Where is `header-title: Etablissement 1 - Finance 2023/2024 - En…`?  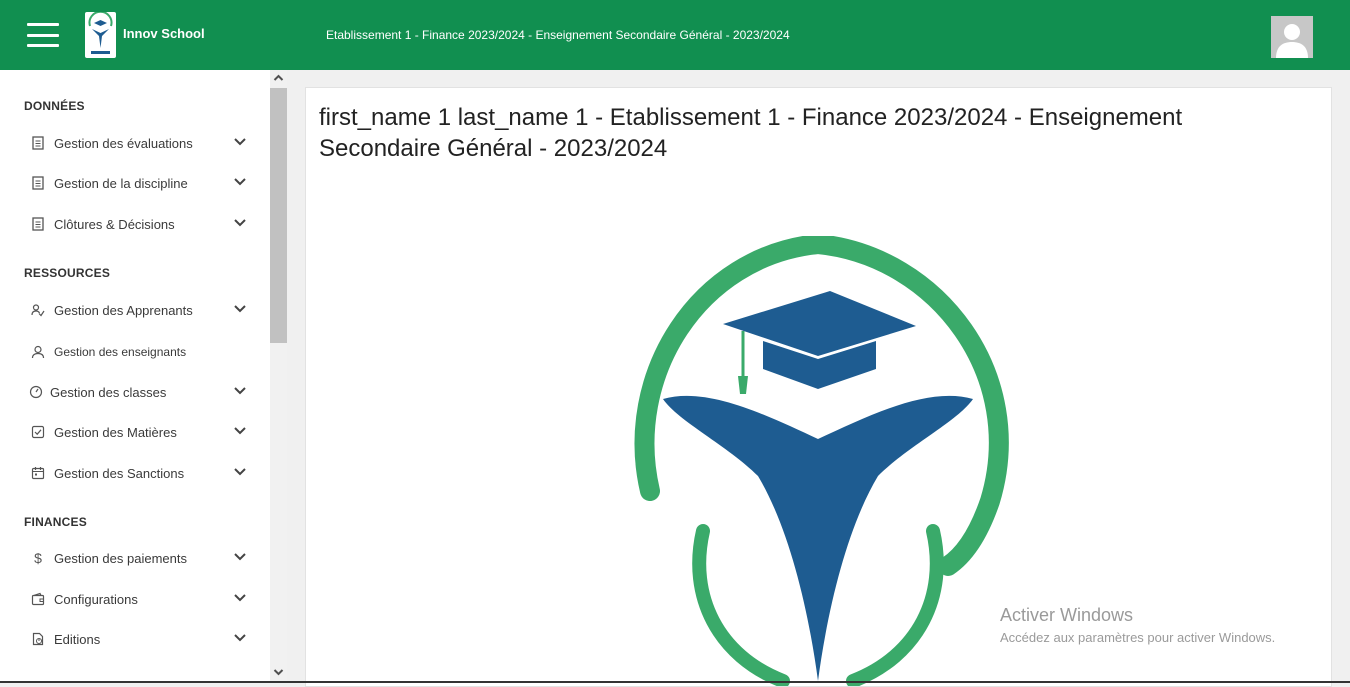 header-title: Etablissement 1 - Finance 2023/2024 - En… is located at coordinates (558, 35).